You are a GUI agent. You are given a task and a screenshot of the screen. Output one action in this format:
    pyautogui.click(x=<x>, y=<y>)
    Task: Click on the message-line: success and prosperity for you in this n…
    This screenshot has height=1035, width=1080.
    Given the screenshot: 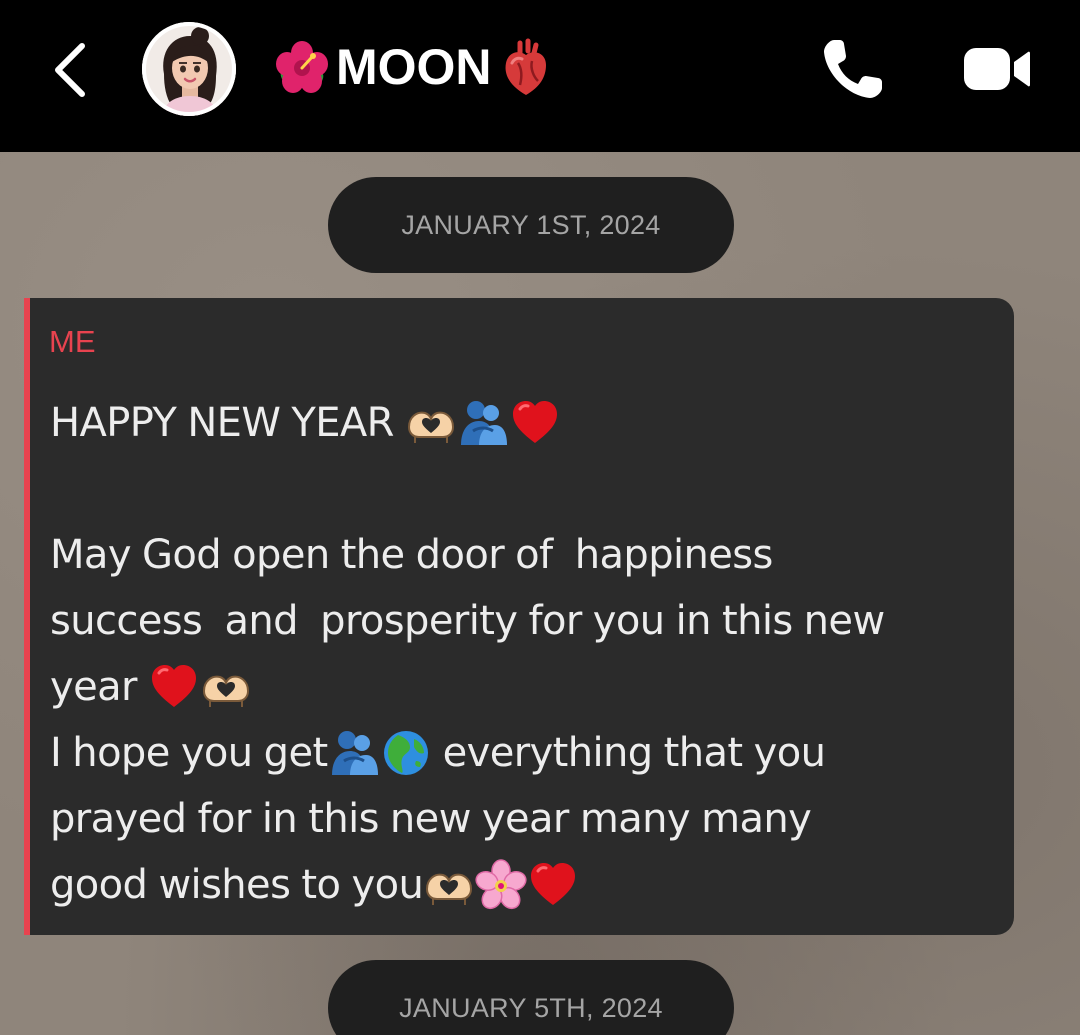 What is the action you would take?
    pyautogui.click(x=467, y=621)
    